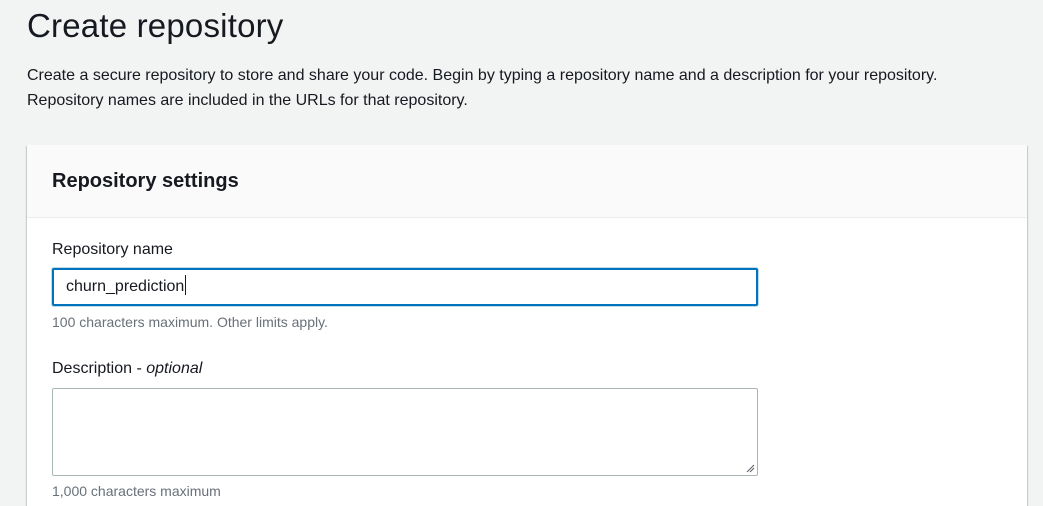 Image resolution: width=1043 pixels, height=506 pixels. I want to click on page-title: Create repository, so click(155, 25).